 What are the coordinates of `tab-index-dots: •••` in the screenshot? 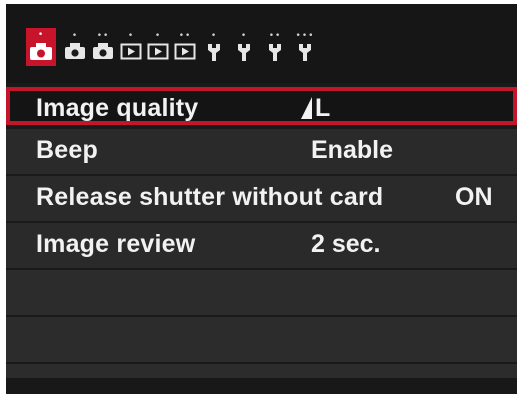 It's located at (305, 36).